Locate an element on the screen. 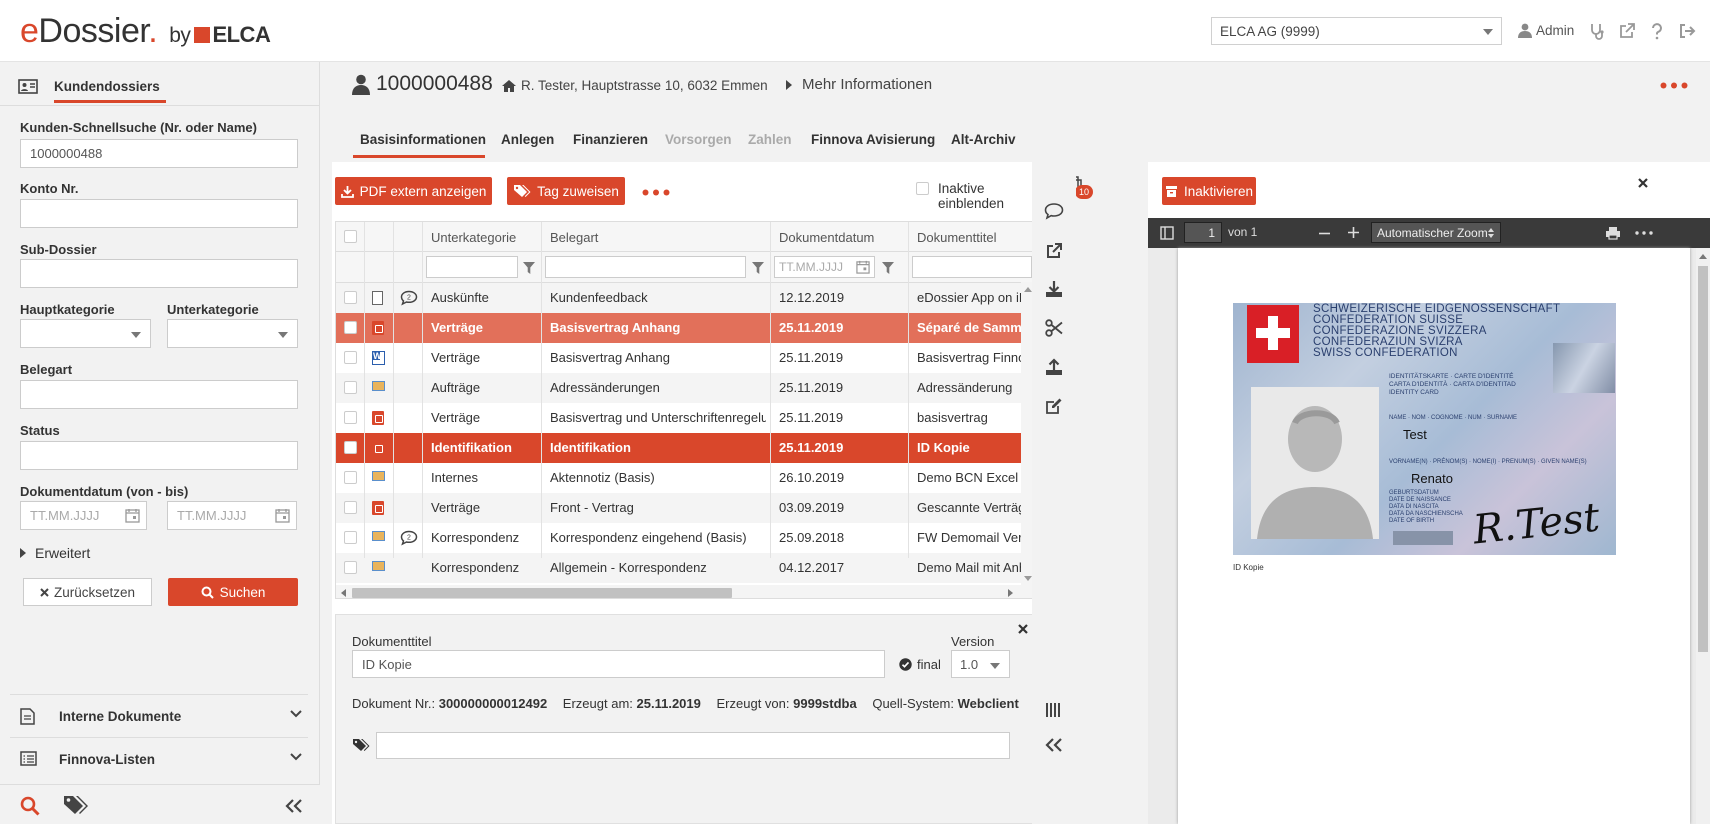 Image resolution: width=1710 pixels, height=824 pixels. accordion-interne-dokumente: Interne Dokumente is located at coordinates (159, 715).